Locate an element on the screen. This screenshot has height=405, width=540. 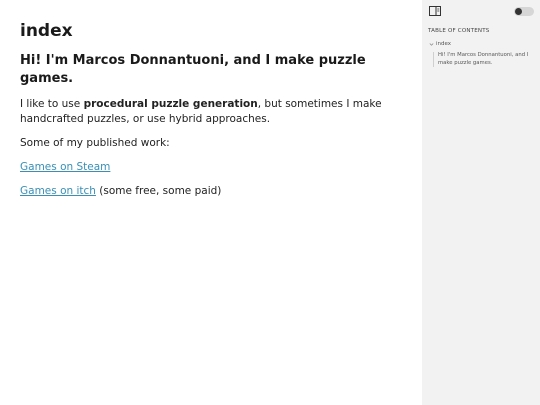
toc-item-index: index is located at coordinates (440, 44).